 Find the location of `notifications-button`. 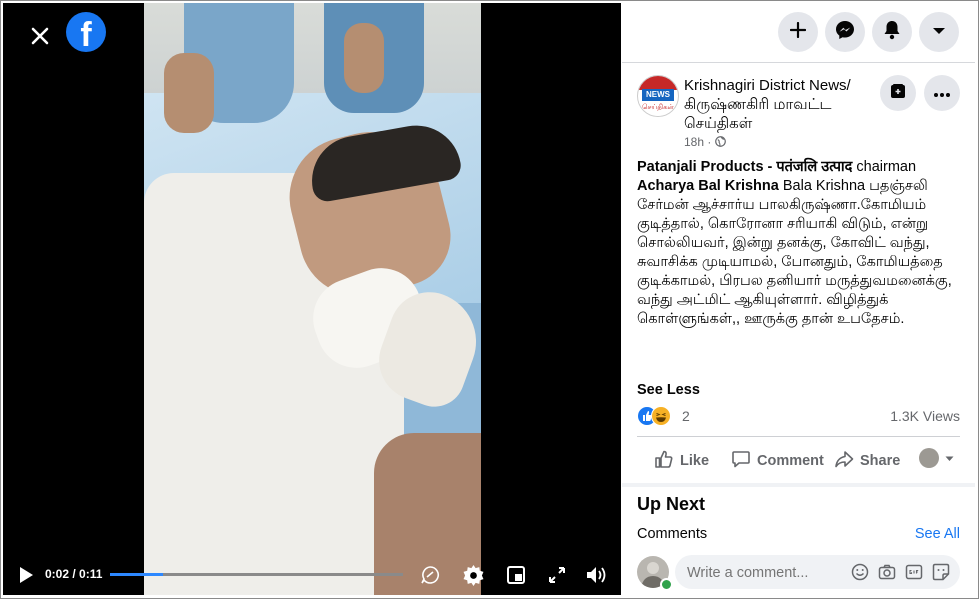

notifications-button is located at coordinates (892, 32).